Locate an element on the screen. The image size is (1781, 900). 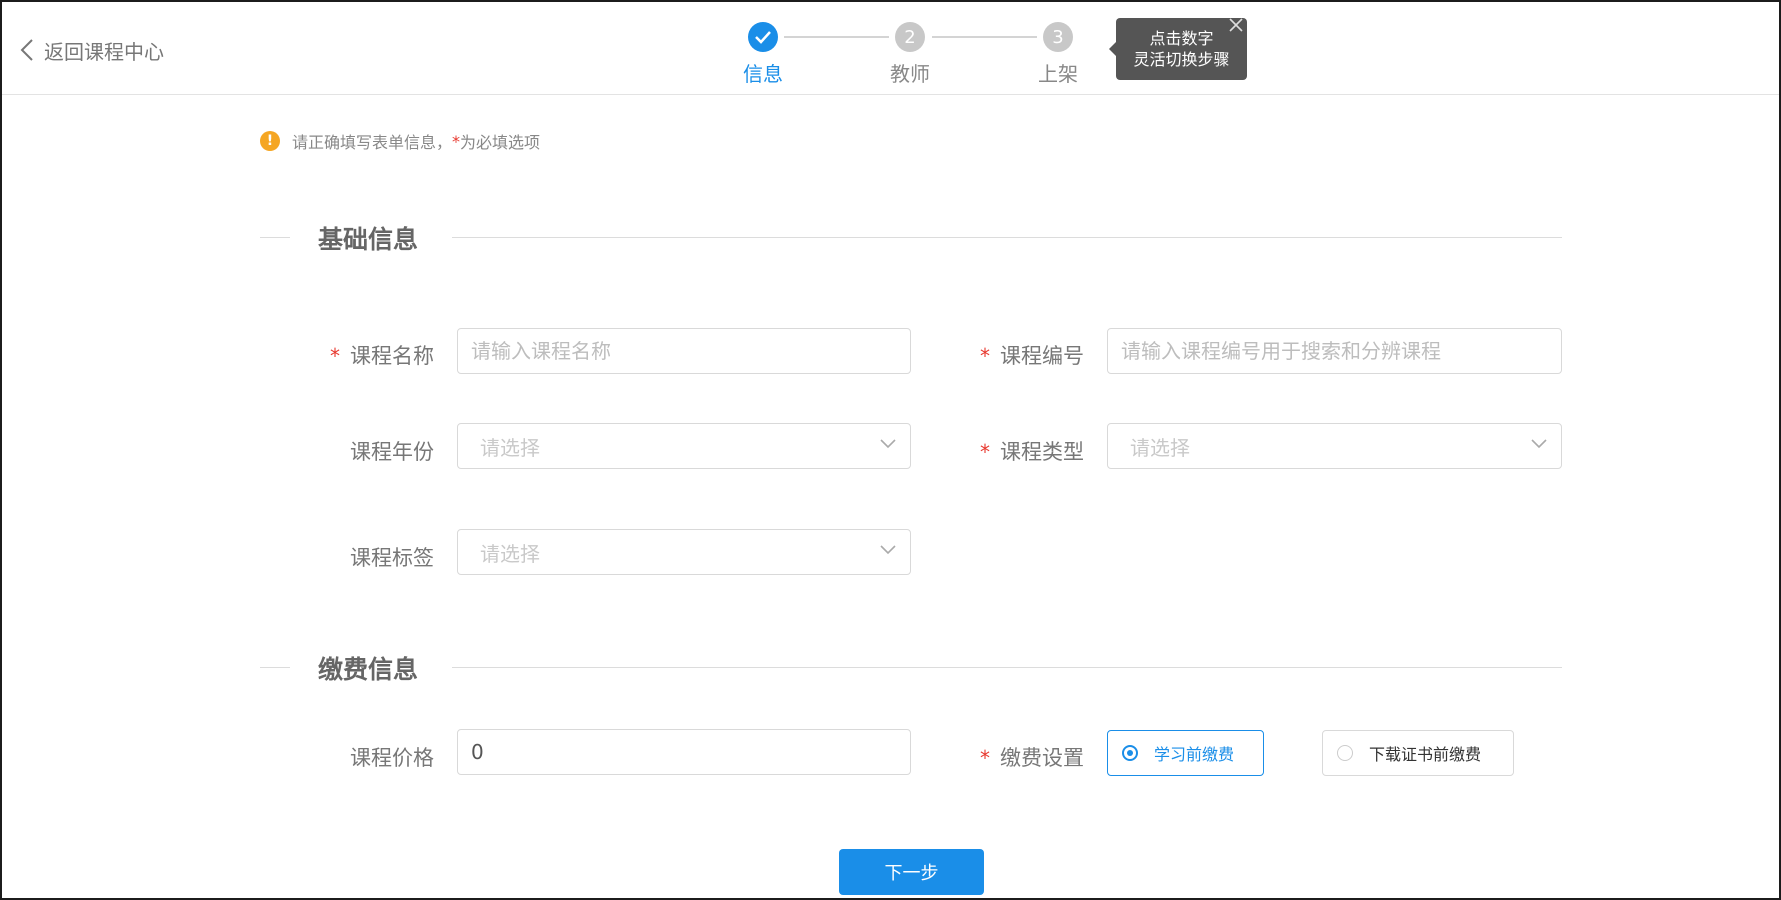
warning-icon: ! is located at coordinates (270, 141).